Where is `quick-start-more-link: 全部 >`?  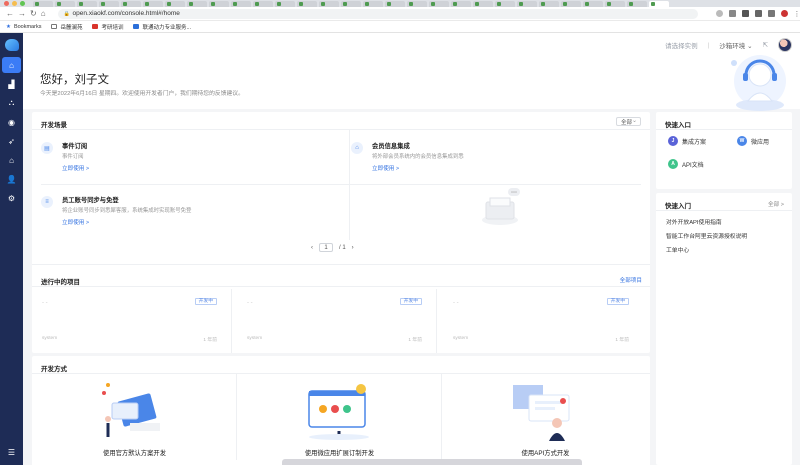 quick-start-more-link: 全部 > is located at coordinates (776, 204).